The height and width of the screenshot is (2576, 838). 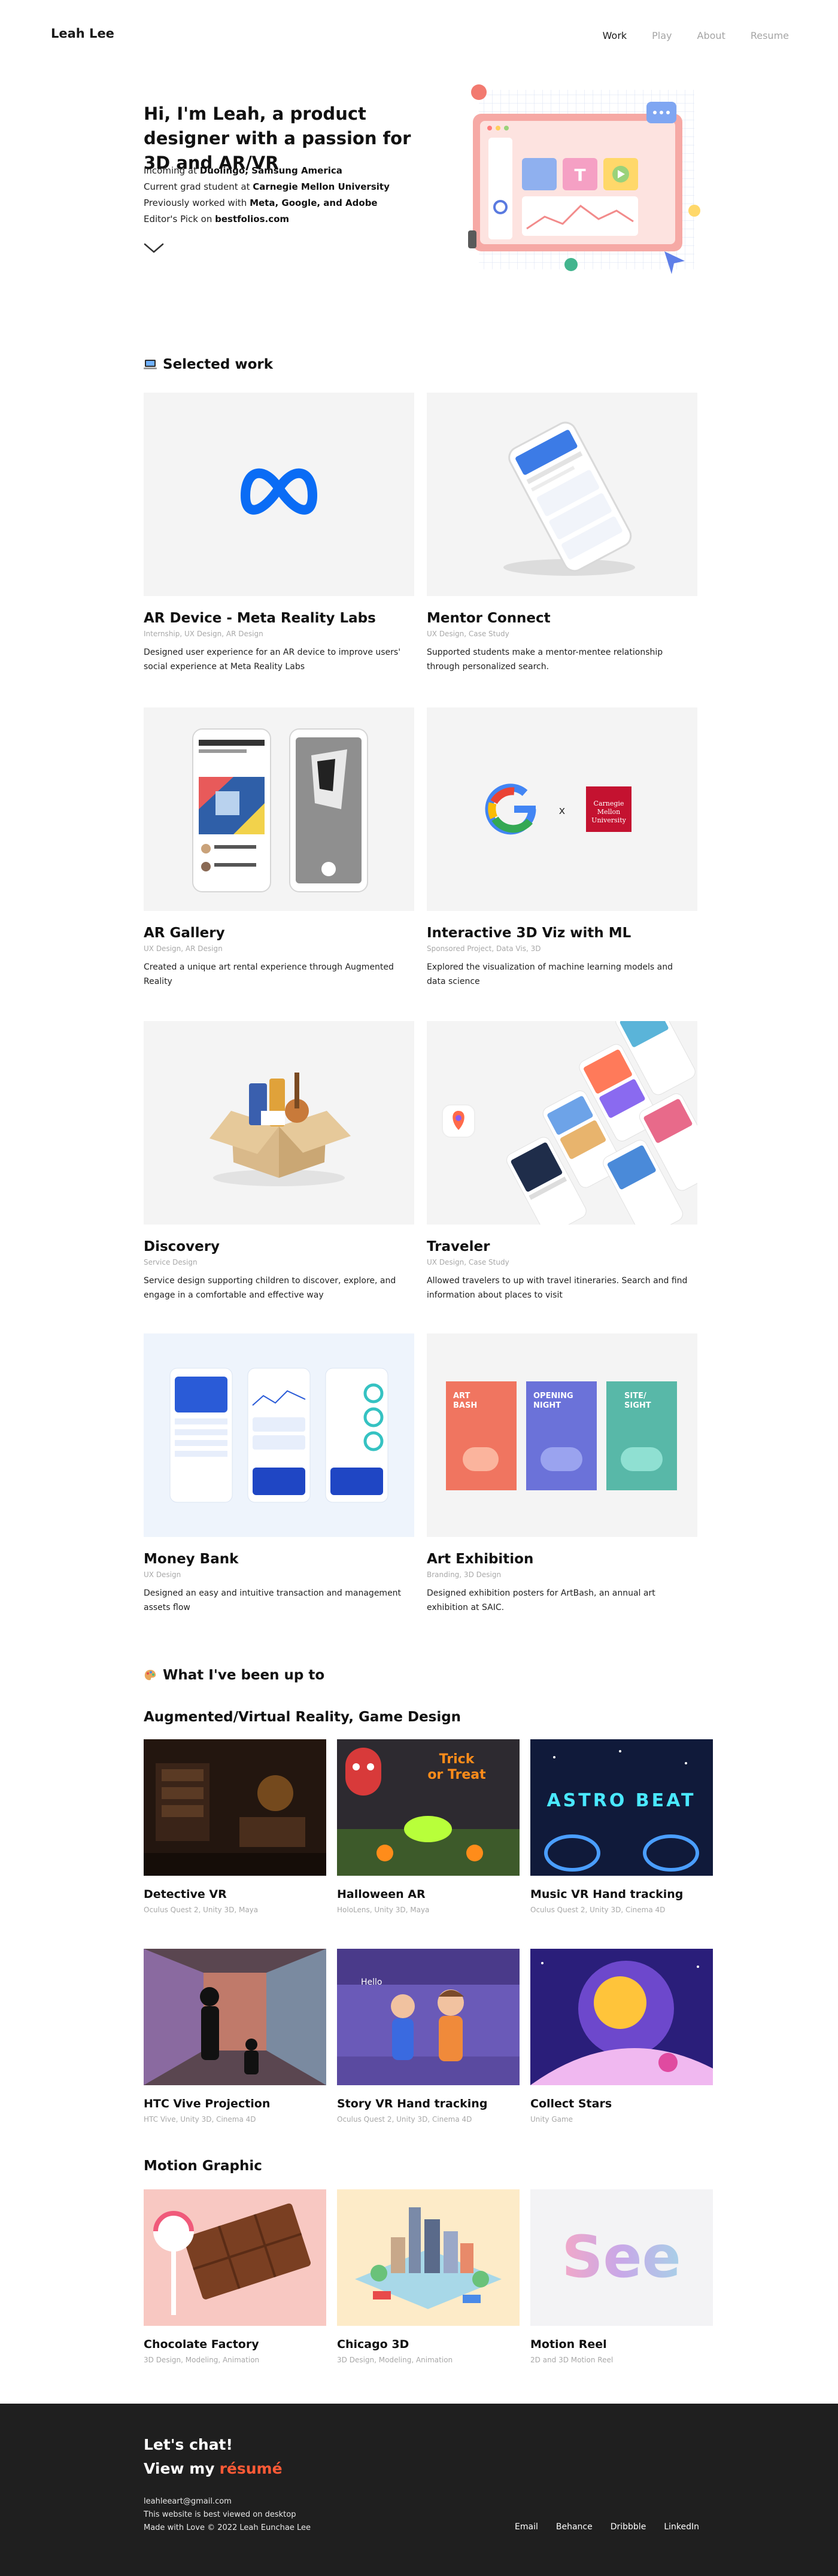 What do you see at coordinates (203, 2166) in the screenshot?
I see `motion-heading: Motion Graphic` at bounding box center [203, 2166].